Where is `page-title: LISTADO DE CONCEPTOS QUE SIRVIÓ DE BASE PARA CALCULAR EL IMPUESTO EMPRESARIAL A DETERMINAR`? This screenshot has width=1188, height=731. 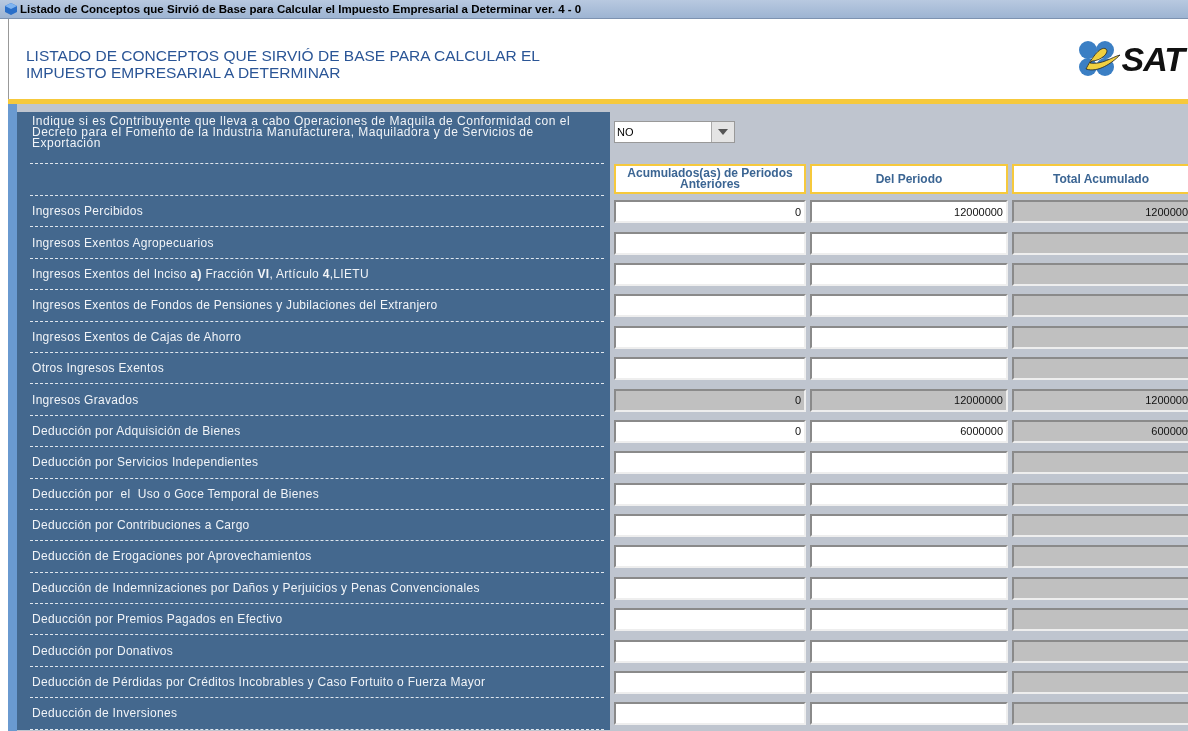 page-title: LISTADO DE CONCEPTOS QUE SIRVIÓ DE BASE PARA CALCULAR EL IMPUESTO EMPRESARIAL A DETERMINAR is located at coordinates (283, 64).